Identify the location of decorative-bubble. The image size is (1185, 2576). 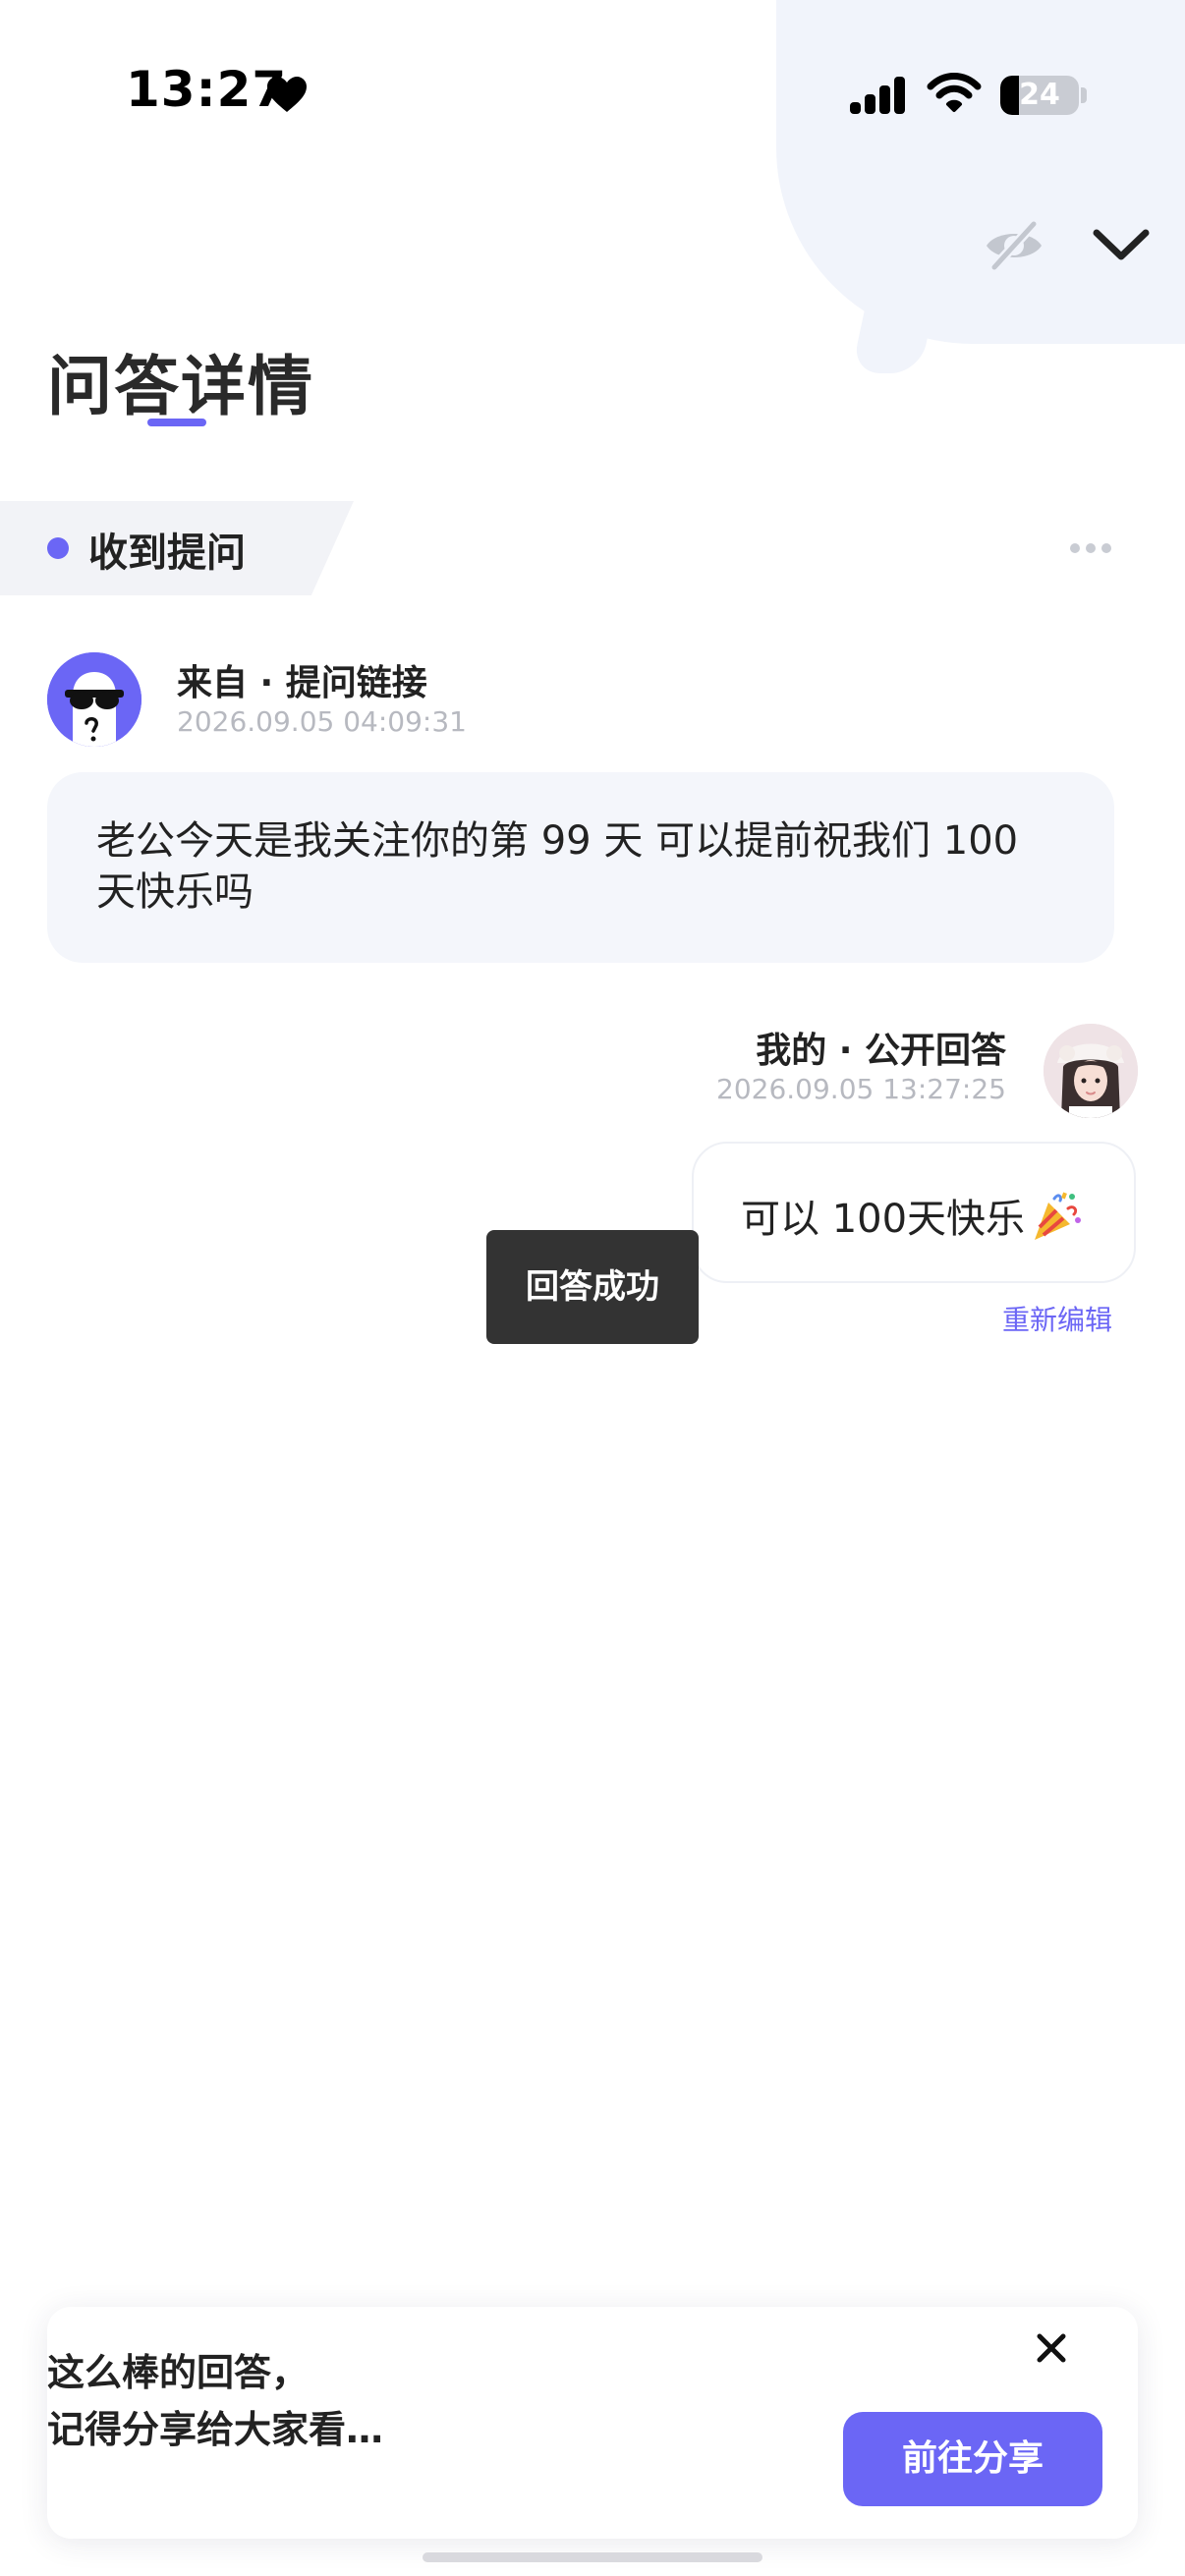
(981, 172).